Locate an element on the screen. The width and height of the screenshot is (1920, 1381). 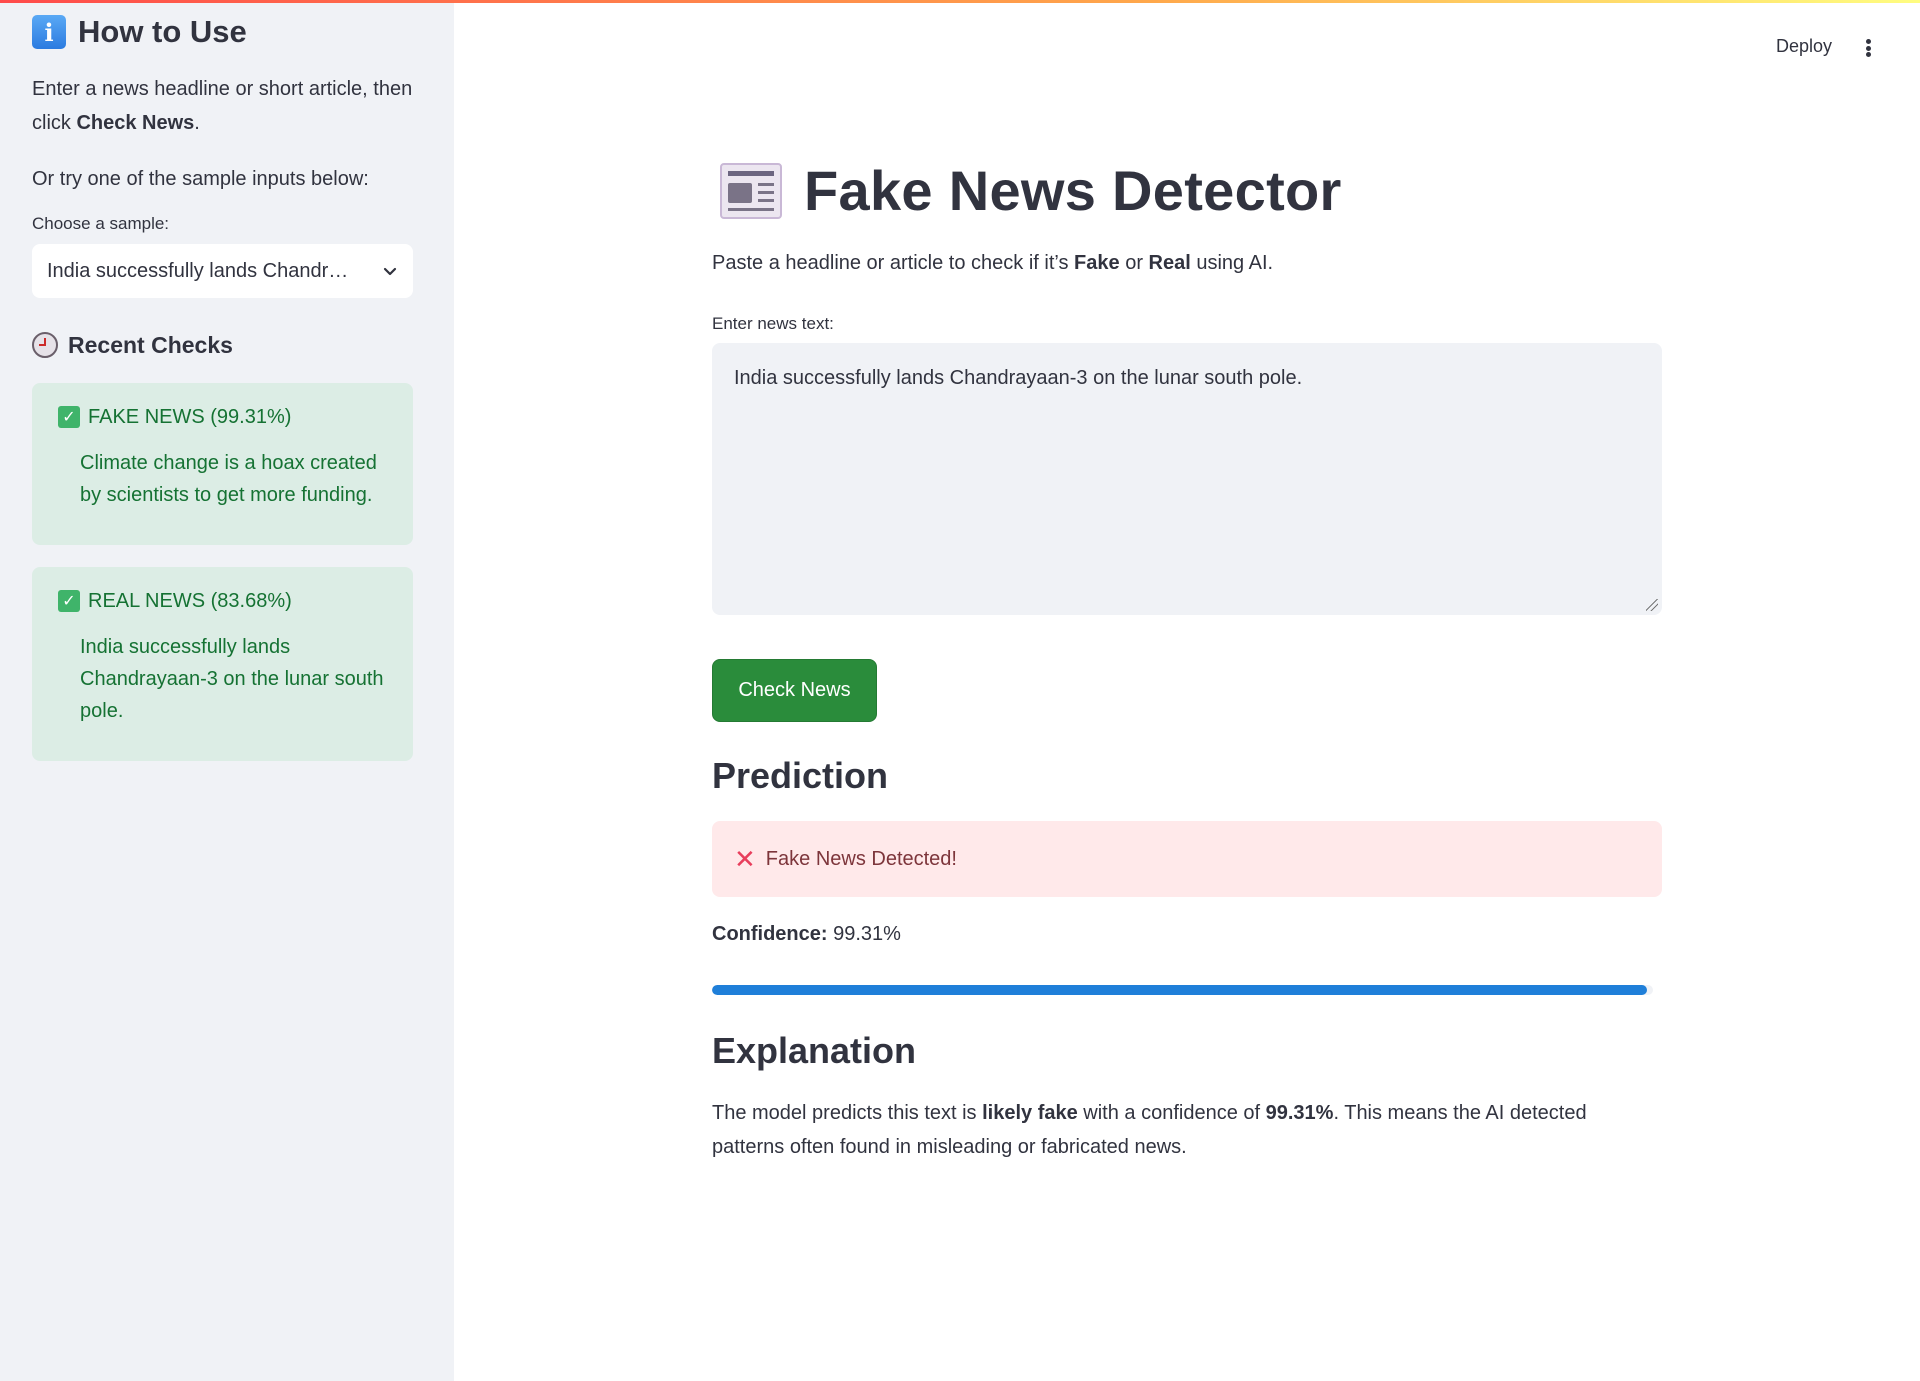
page-title: Fake News Detector is located at coordinates (1027, 190).